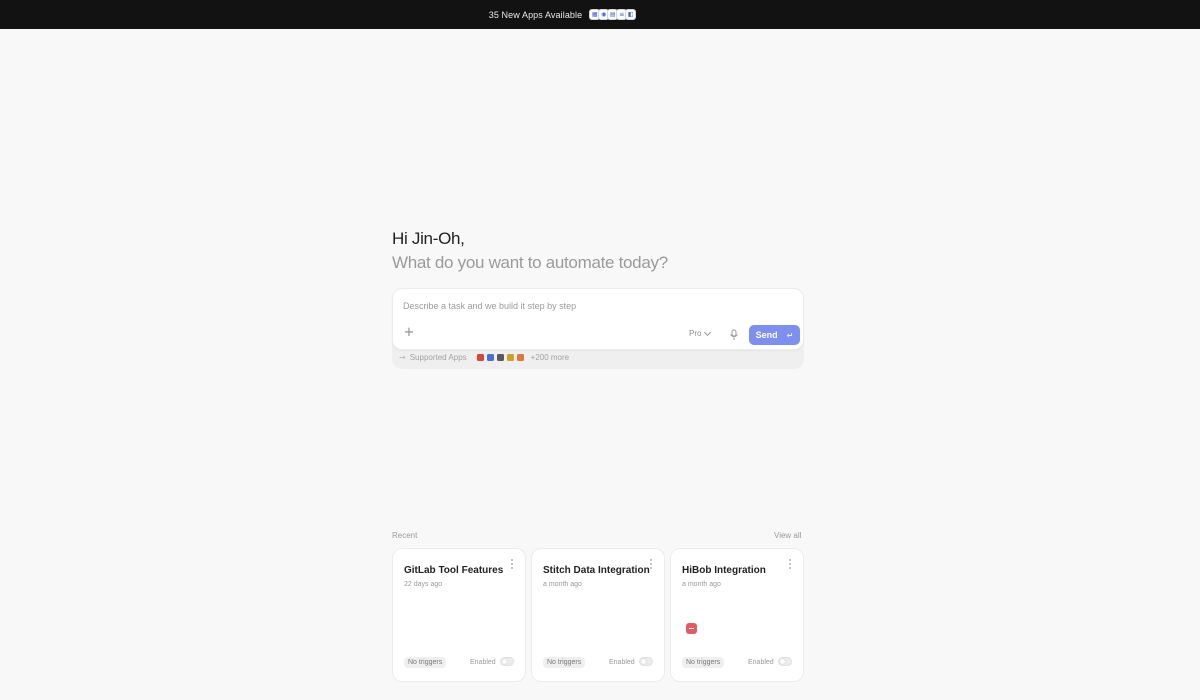  What do you see at coordinates (708, 332) in the screenshot?
I see `chevron-down-icon` at bounding box center [708, 332].